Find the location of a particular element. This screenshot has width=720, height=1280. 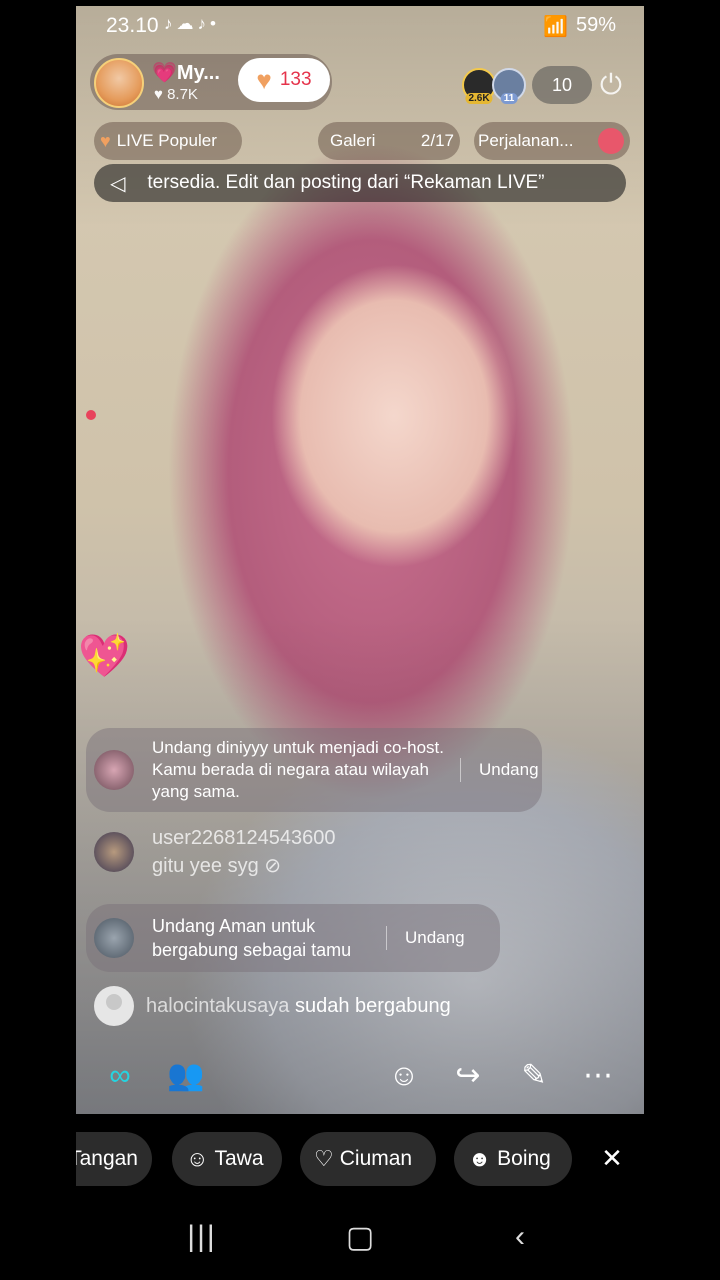

recording-dot is located at coordinates (91, 415).